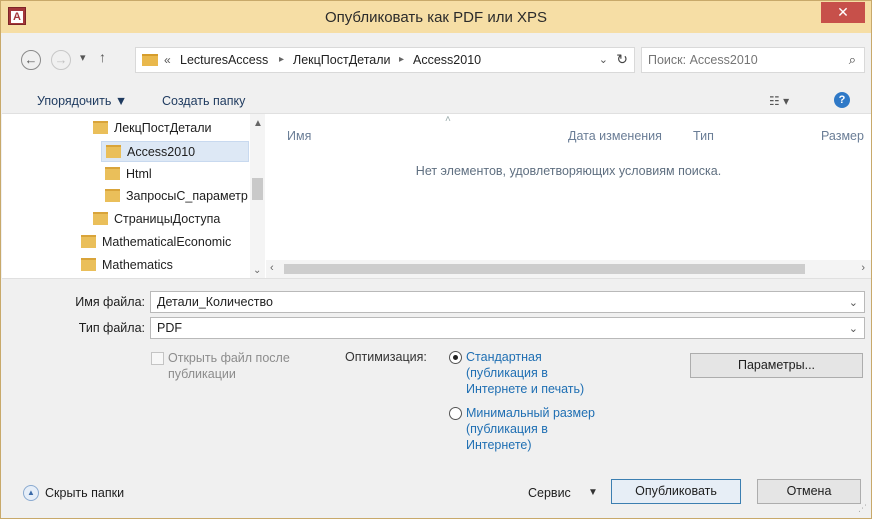 Image resolution: width=872 pixels, height=519 pixels. Describe the element at coordinates (852, 60) in the screenshot. I see `search-icon: ⌕` at that location.